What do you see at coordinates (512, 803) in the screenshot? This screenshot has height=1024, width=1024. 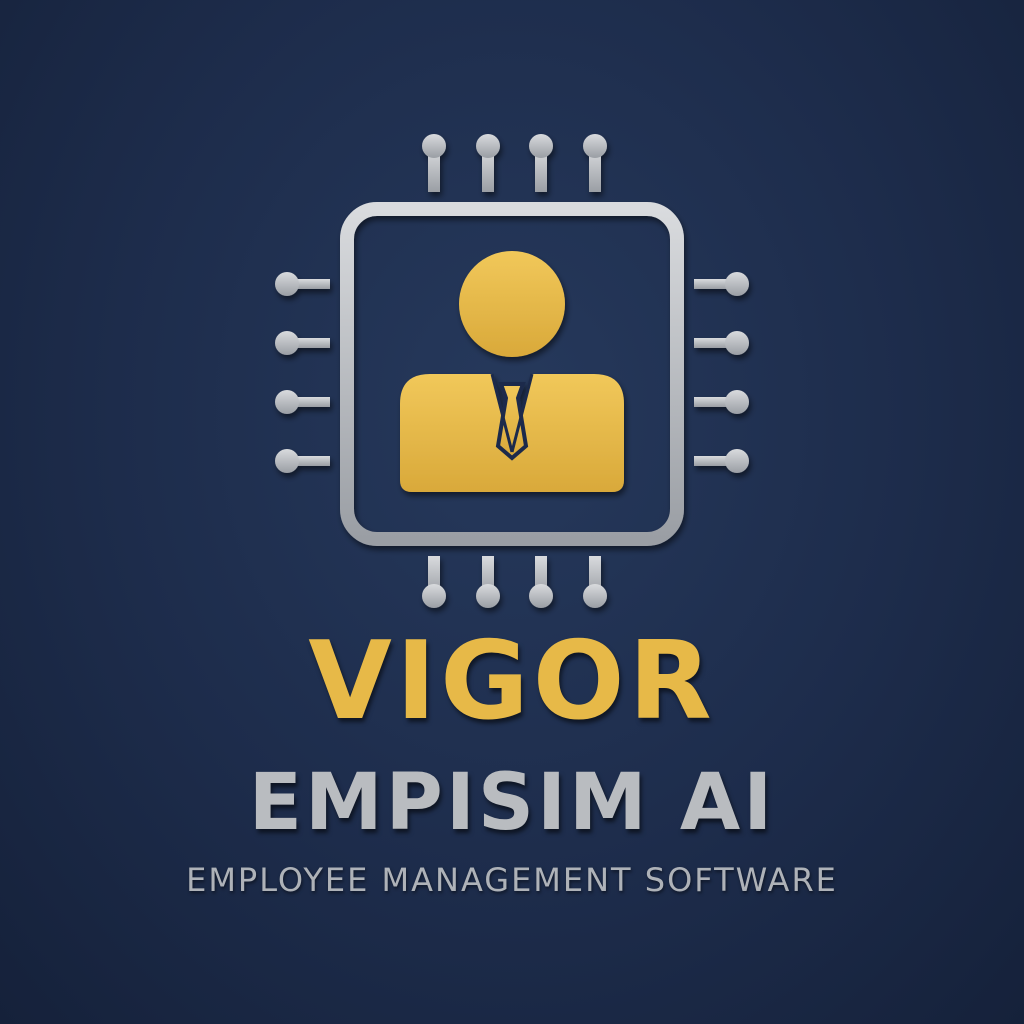 I see `product-name: EMPISIM AI` at bounding box center [512, 803].